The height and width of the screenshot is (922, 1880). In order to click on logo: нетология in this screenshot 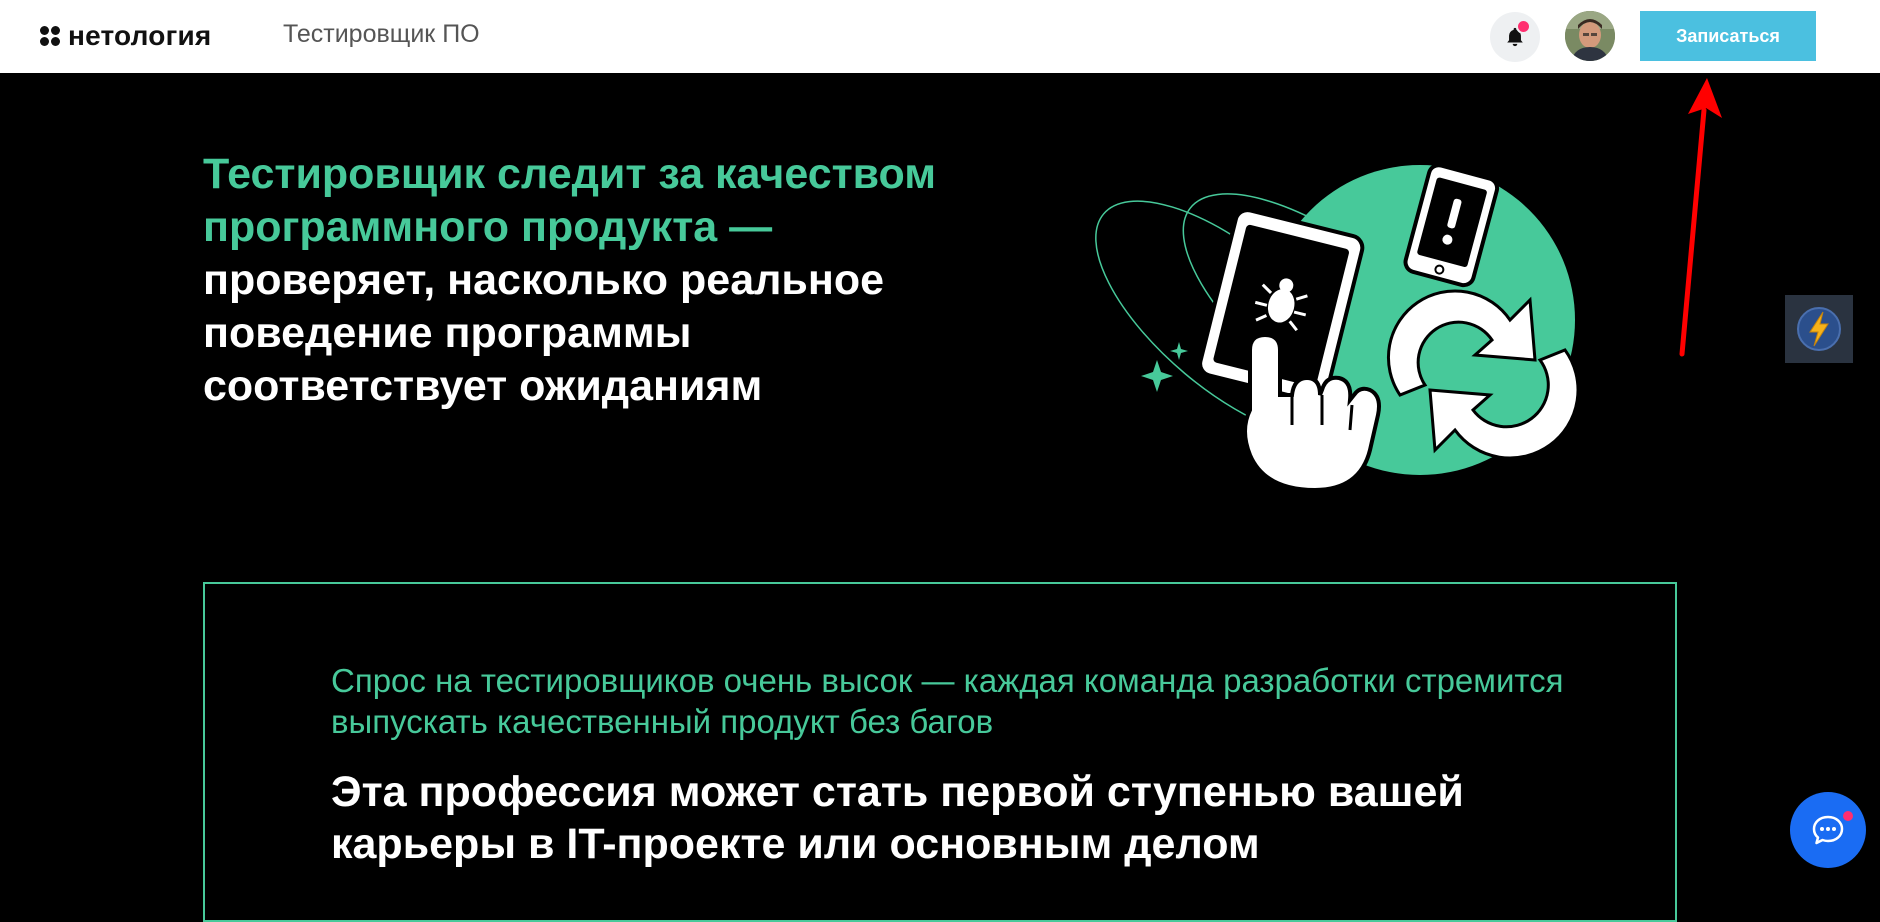, I will do `click(125, 36)`.